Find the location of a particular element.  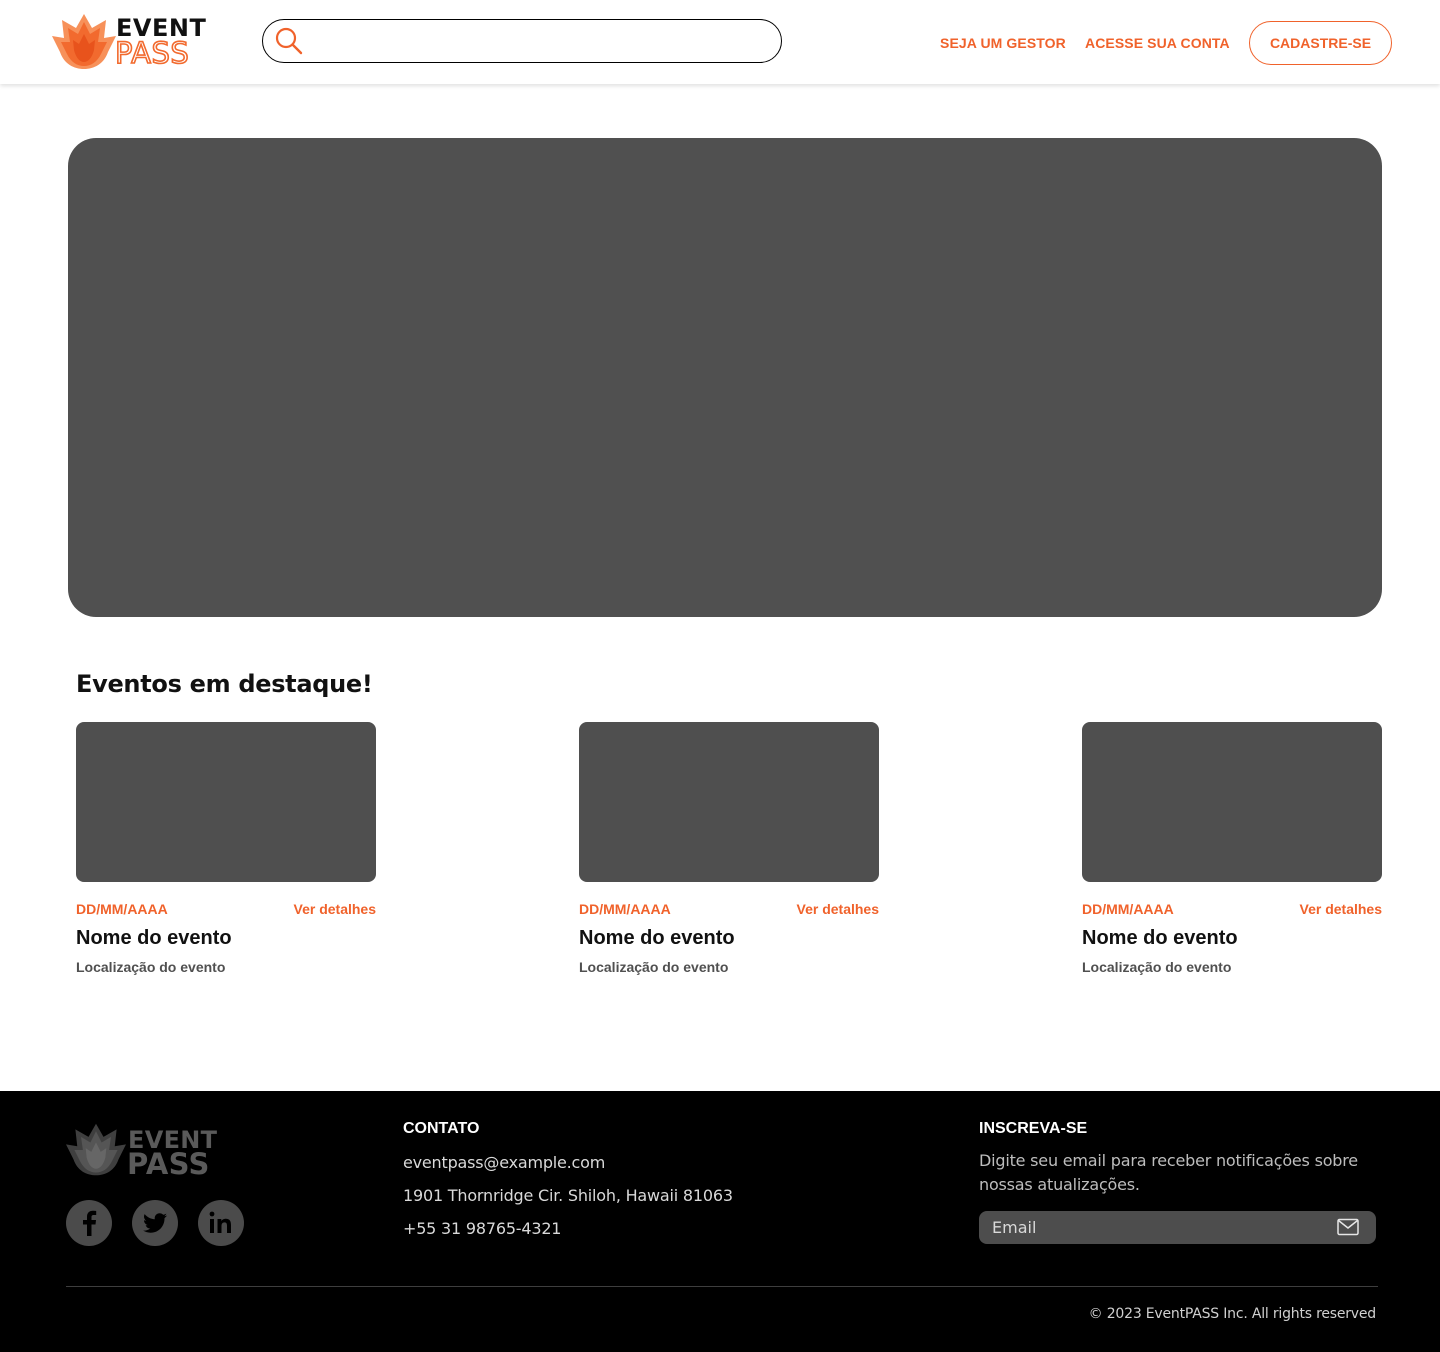

contact-phone: +55 31 98765-4321 is located at coordinates (482, 1228).